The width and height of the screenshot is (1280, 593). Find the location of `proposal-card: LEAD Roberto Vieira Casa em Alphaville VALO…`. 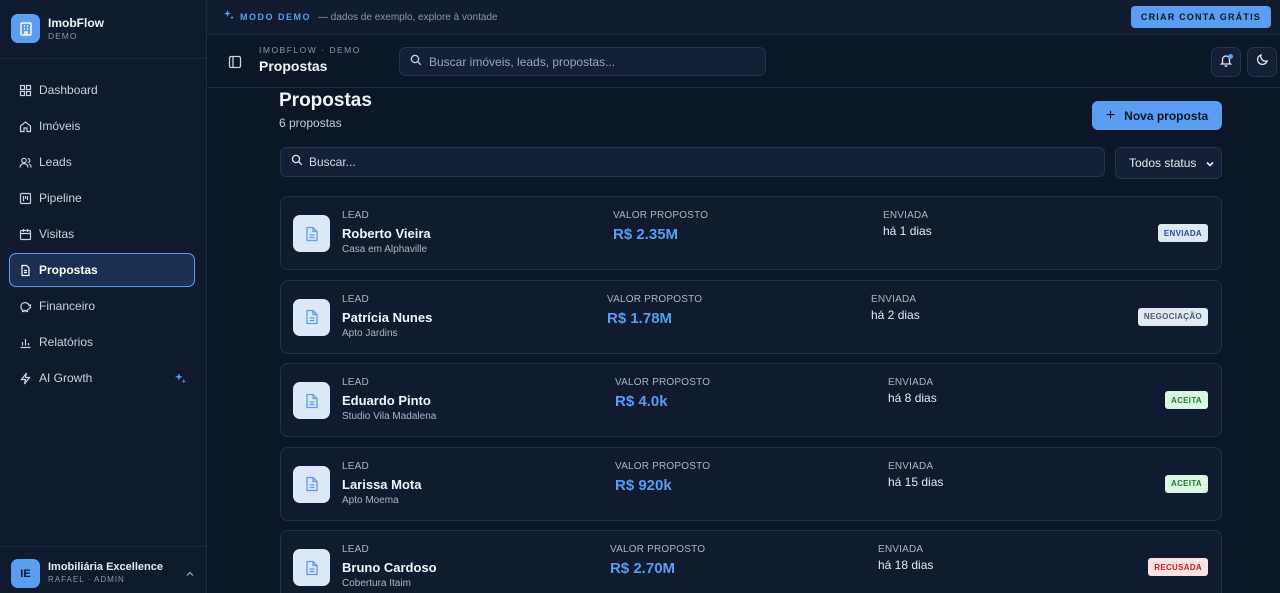

proposal-card: LEAD Roberto Vieira Casa em Alphaville VALO… is located at coordinates (751, 233).